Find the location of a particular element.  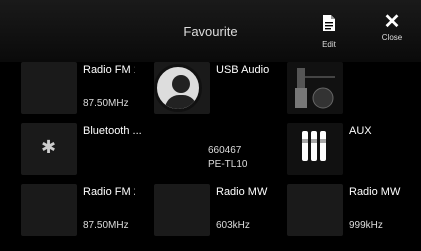

favourite-tile-radio-fm2: Radio FM 2 87.50MHz is located at coordinates (69, 213).